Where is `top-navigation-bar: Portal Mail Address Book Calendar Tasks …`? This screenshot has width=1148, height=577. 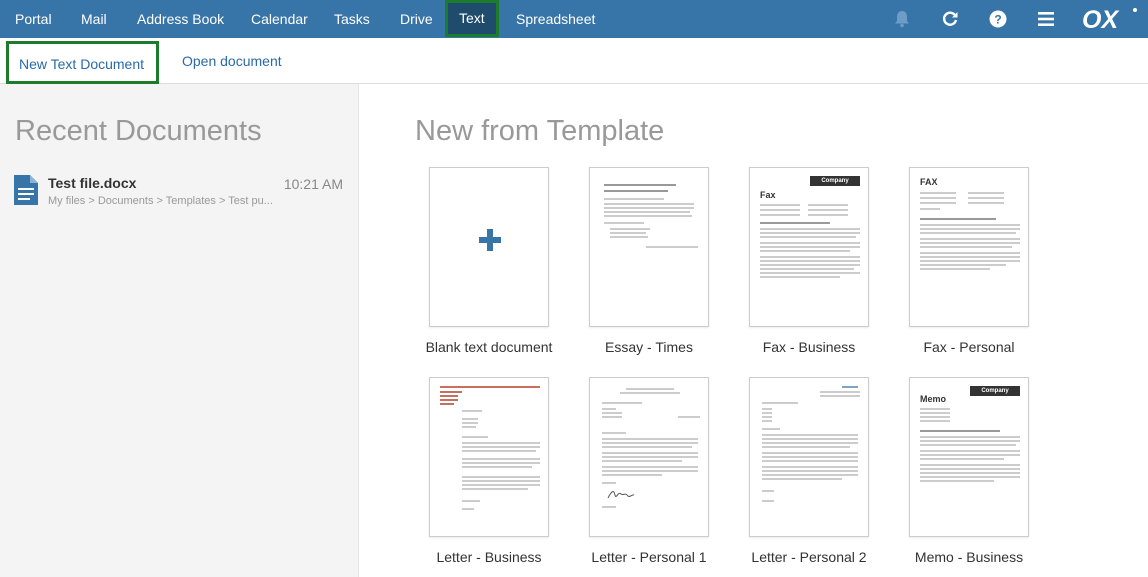
top-navigation-bar: Portal Mail Address Book Calendar Tasks … is located at coordinates (574, 19).